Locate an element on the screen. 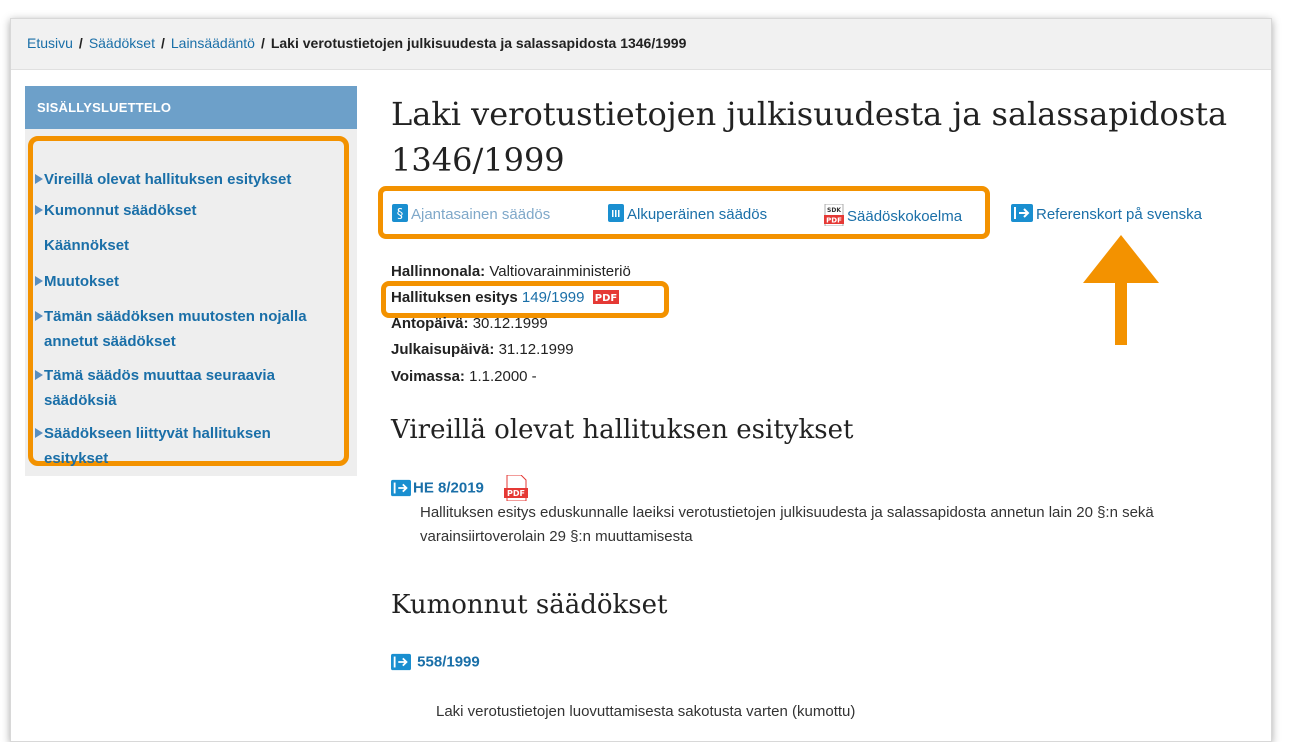  toc-item-amendments: Muutokset is located at coordinates (77, 281).